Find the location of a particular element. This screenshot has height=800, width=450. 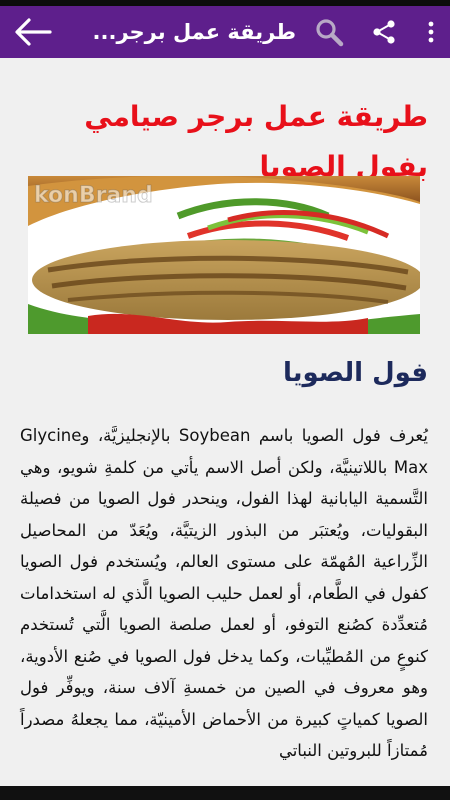

back-arrow-icon is located at coordinates (33, 32).